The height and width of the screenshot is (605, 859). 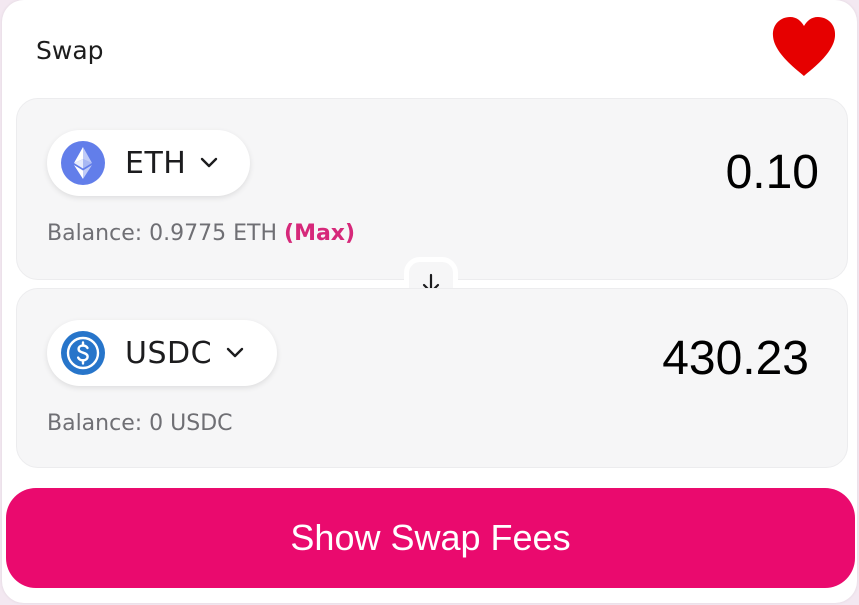 What do you see at coordinates (83, 163) in the screenshot?
I see `ethereum-icon` at bounding box center [83, 163].